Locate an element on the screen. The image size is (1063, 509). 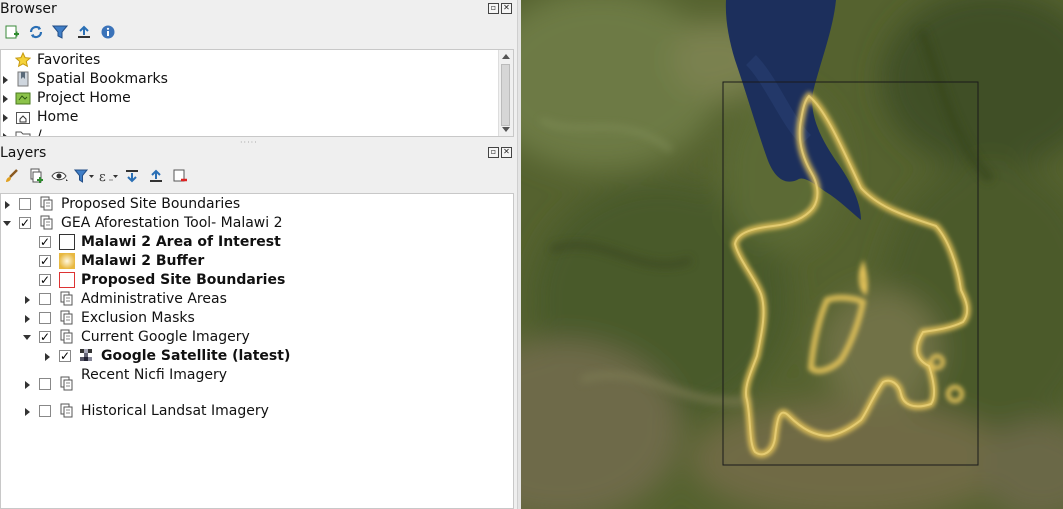
layer-item: ✓ Google Satellite (latest) is located at coordinates (256, 356).